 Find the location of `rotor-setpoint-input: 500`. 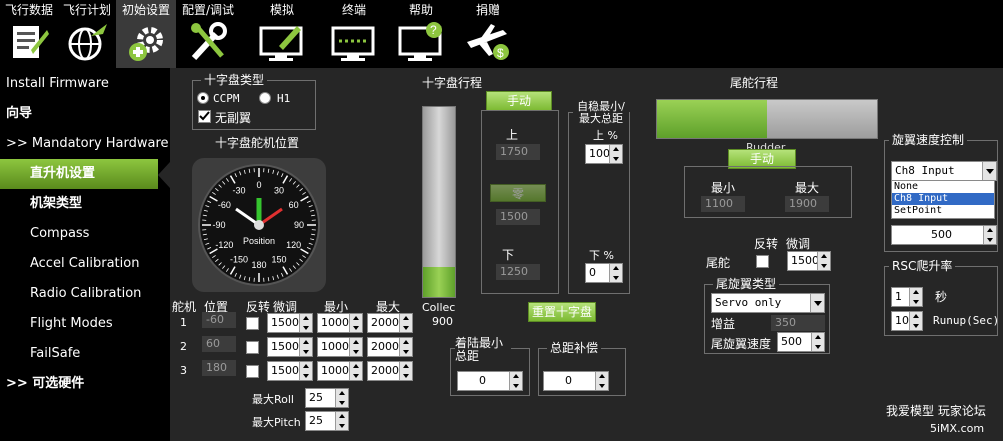

rotor-setpoint-input: 500 is located at coordinates (944, 235).